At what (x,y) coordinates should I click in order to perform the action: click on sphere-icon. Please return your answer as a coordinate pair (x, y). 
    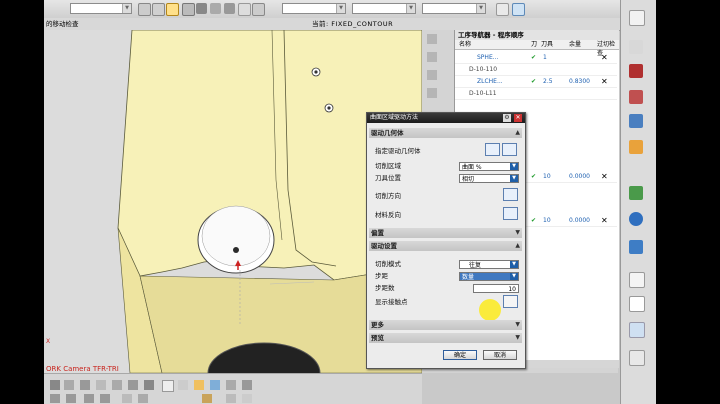
    Looking at the image, I should click on (231, 385).